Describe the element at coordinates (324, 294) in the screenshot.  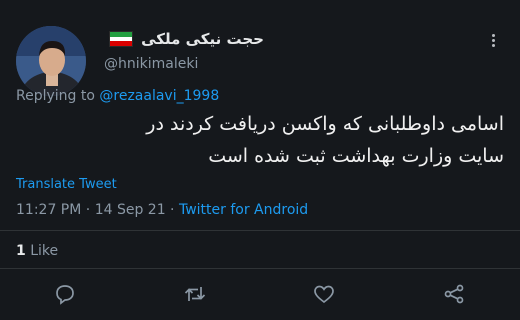
I see `like-icon` at that location.